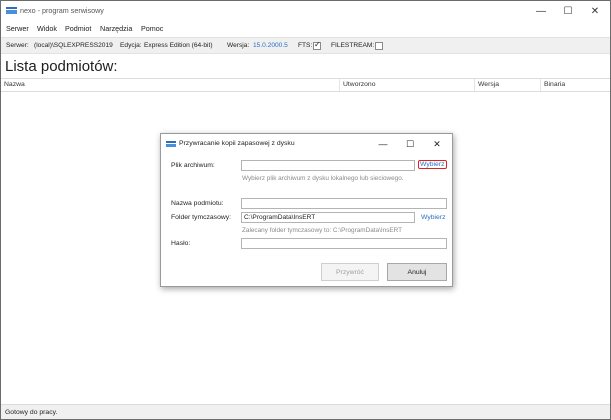  I want to click on temp-folder-field: C:\ProgramData\InsERT, so click(328, 217).